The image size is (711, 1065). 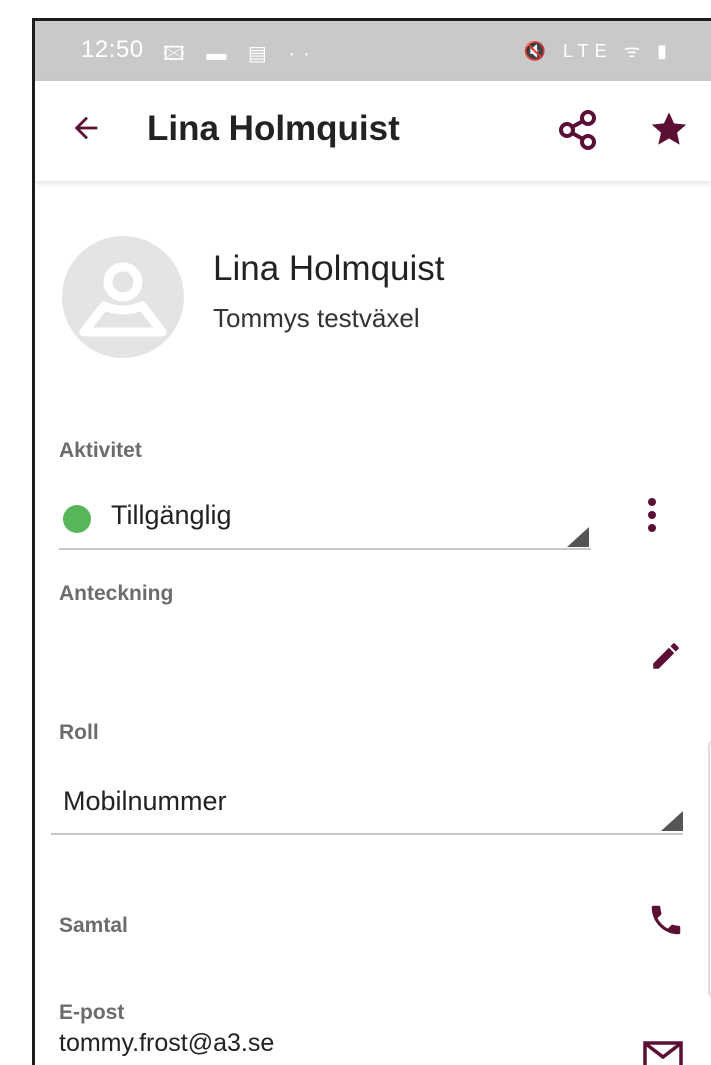 What do you see at coordinates (666, 658) in the screenshot?
I see `edit-icon` at bounding box center [666, 658].